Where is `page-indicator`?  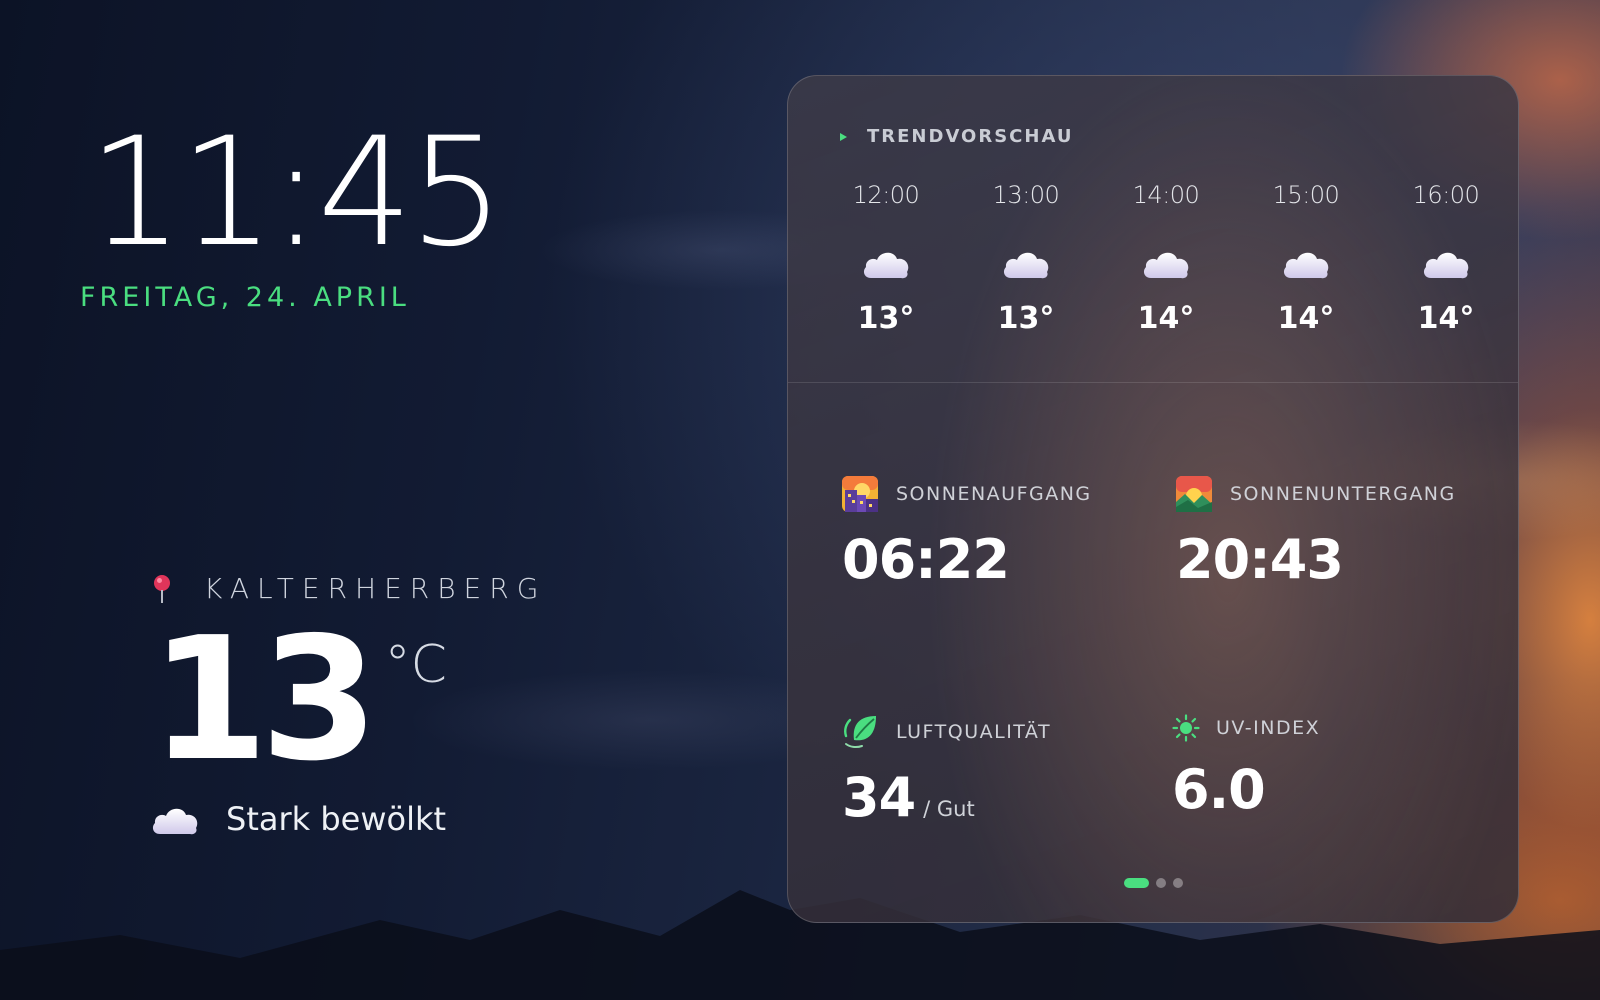 page-indicator is located at coordinates (1153, 883).